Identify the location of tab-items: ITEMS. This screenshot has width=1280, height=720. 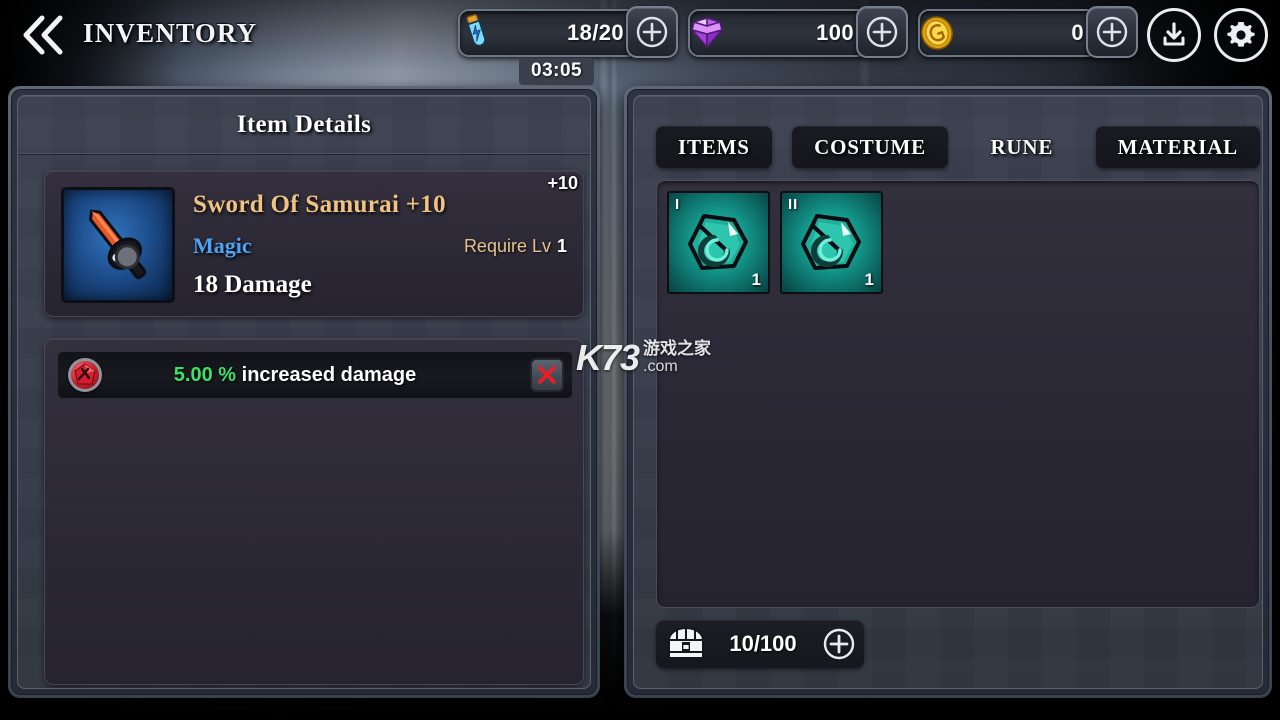
(714, 147).